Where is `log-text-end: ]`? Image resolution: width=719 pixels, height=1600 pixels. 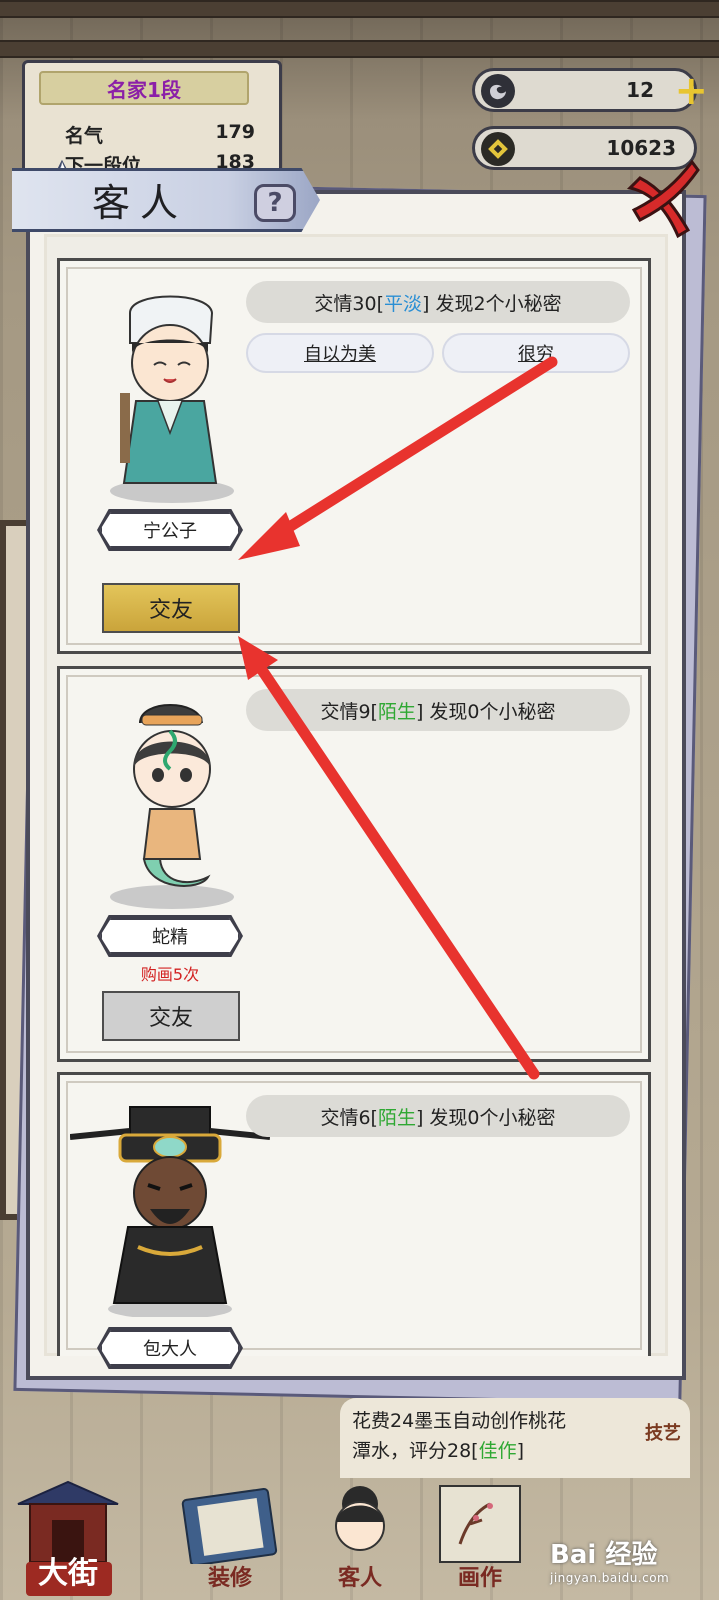
log-text-end: ] is located at coordinates (520, 1451).